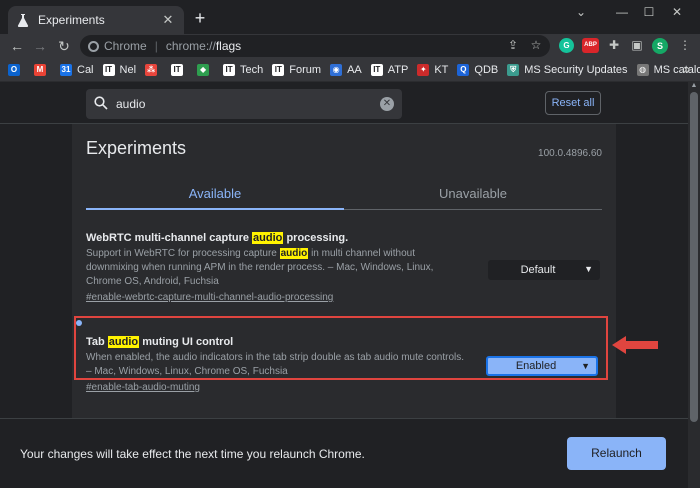 The height and width of the screenshot is (488, 700). Describe the element at coordinates (685, 45) in the screenshot. I see `menu-icon: ⋮` at that location.